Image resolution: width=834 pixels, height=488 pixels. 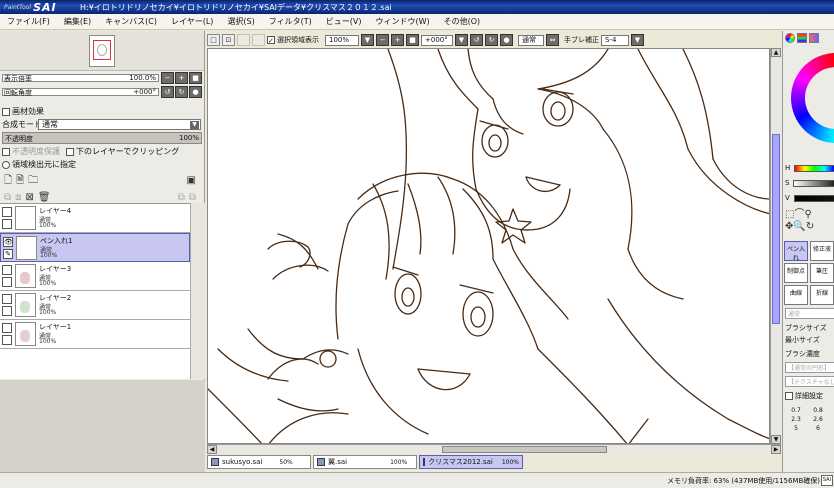 I want to click on selection-show-checkbox: ✓, so click(x=271, y=40).